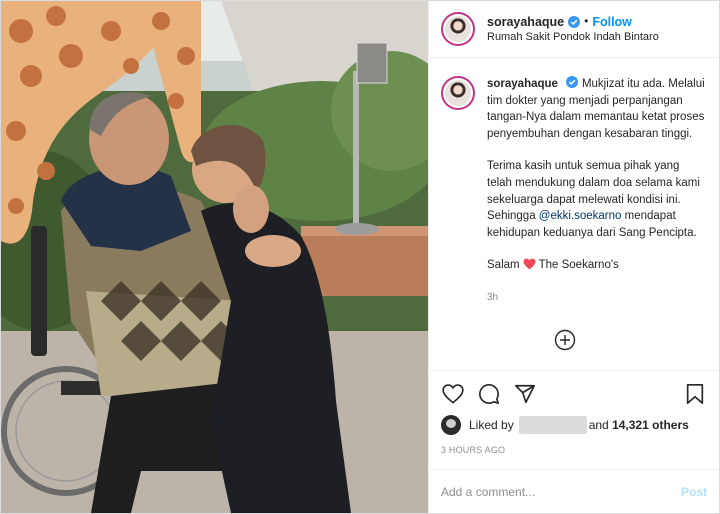 The width and height of the screenshot is (720, 514). What do you see at coordinates (694, 492) in the screenshot?
I see `post-comment-button: Post` at bounding box center [694, 492].